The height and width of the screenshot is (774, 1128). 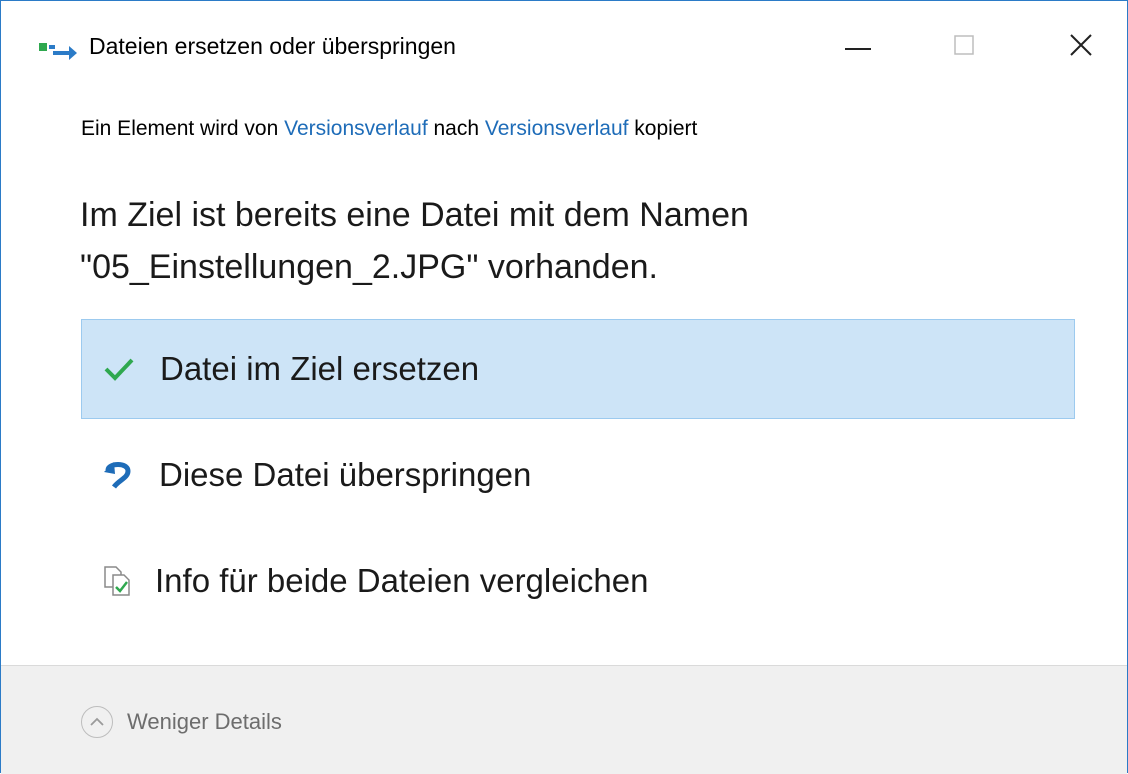 What do you see at coordinates (564, 46) in the screenshot?
I see `title-bar: Dateien ersetzen oder überspringen` at bounding box center [564, 46].